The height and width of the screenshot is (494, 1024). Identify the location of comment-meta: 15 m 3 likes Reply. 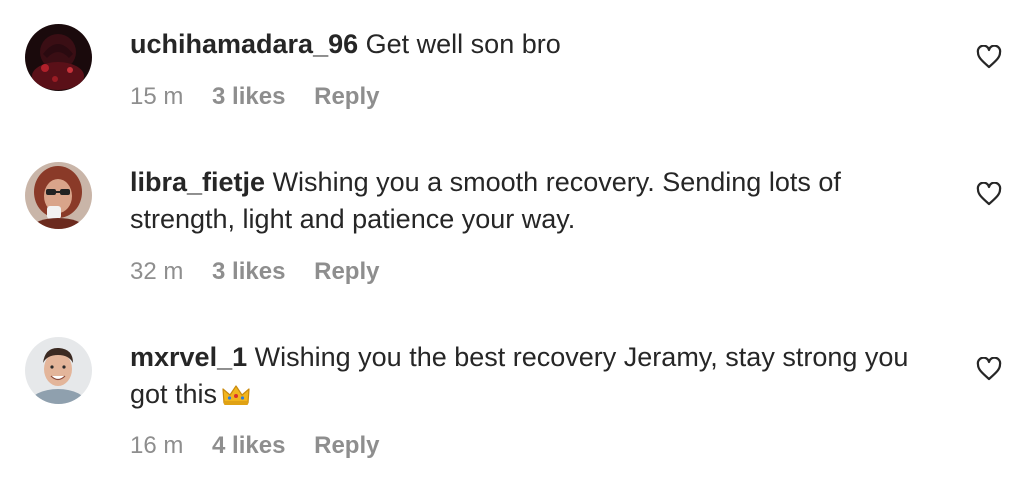
(265, 97).